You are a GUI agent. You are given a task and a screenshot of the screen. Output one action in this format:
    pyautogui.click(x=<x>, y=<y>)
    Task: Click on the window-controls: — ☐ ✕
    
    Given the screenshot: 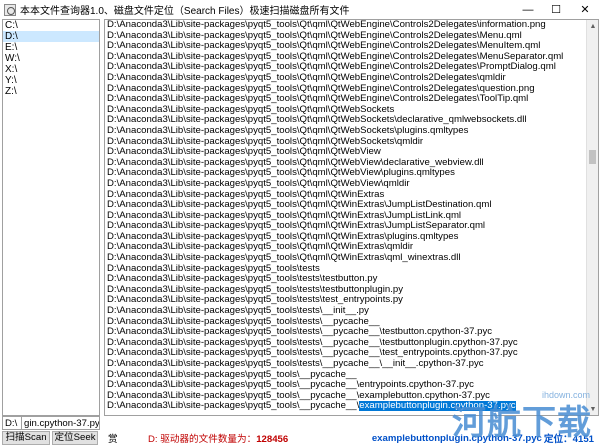 What is the action you would take?
    pyautogui.click(x=557, y=9)
    